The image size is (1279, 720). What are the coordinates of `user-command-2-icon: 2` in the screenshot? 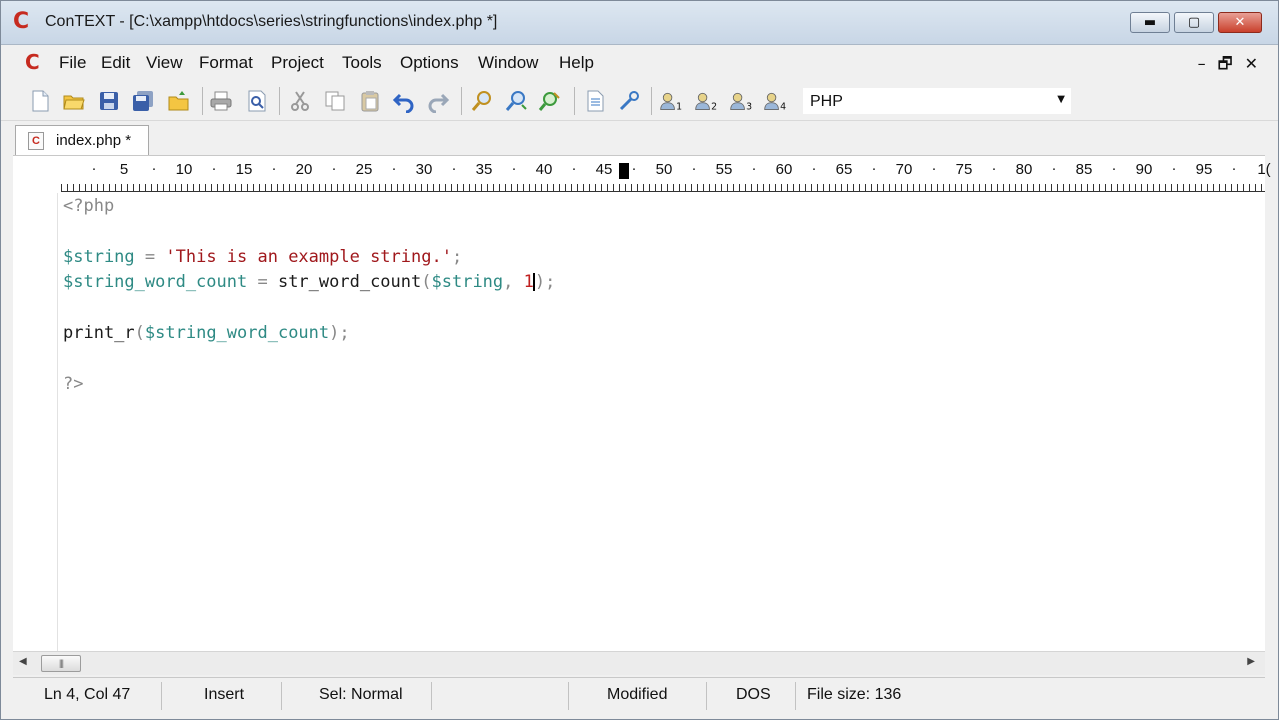 It's located at (708, 101).